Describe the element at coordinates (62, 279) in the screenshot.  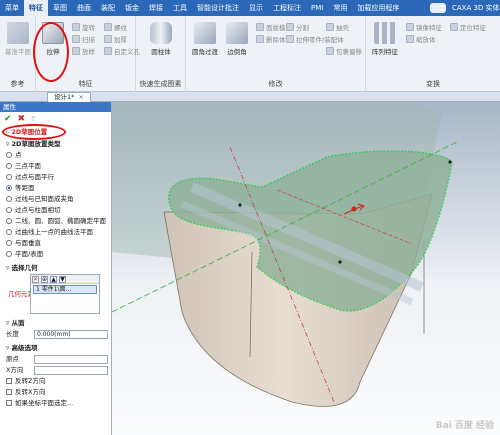
I see `down-icon: ▼` at that location.